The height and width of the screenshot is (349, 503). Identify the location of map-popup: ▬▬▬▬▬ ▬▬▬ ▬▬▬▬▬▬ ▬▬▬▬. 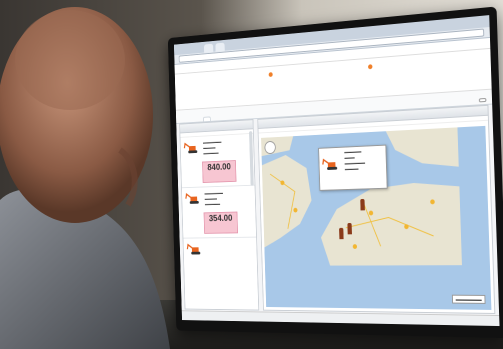
(353, 167).